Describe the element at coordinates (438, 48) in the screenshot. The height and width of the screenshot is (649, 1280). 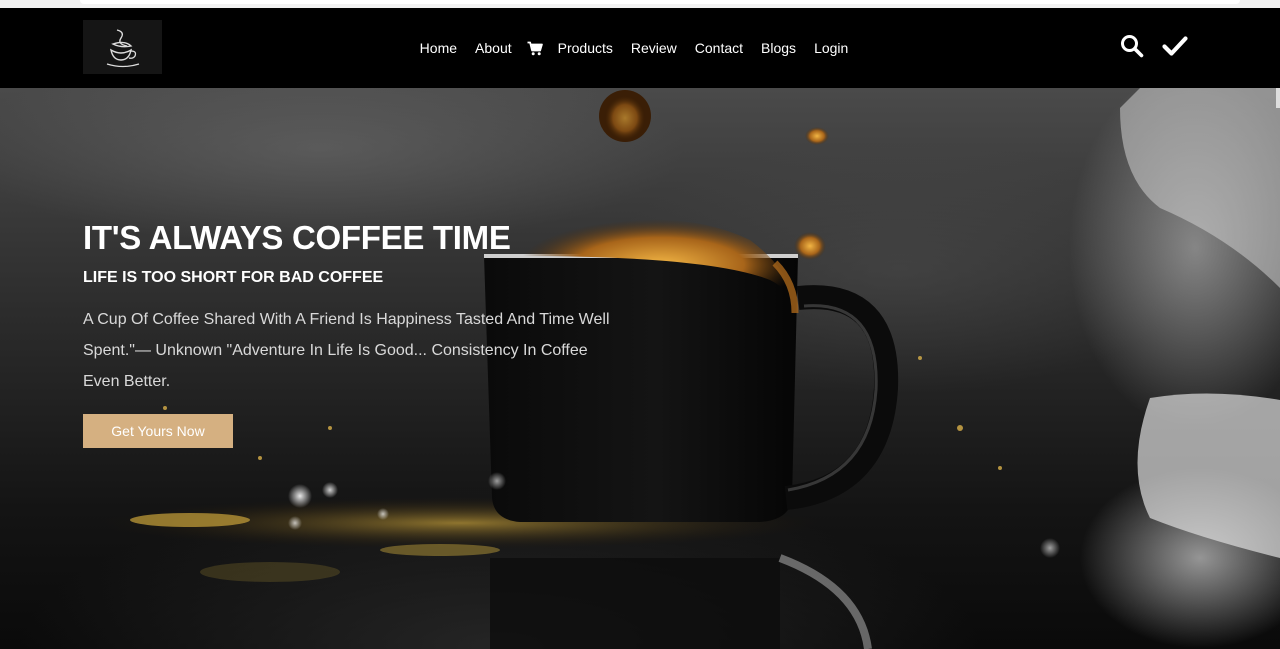
I see `nav-item-home: Home` at that location.